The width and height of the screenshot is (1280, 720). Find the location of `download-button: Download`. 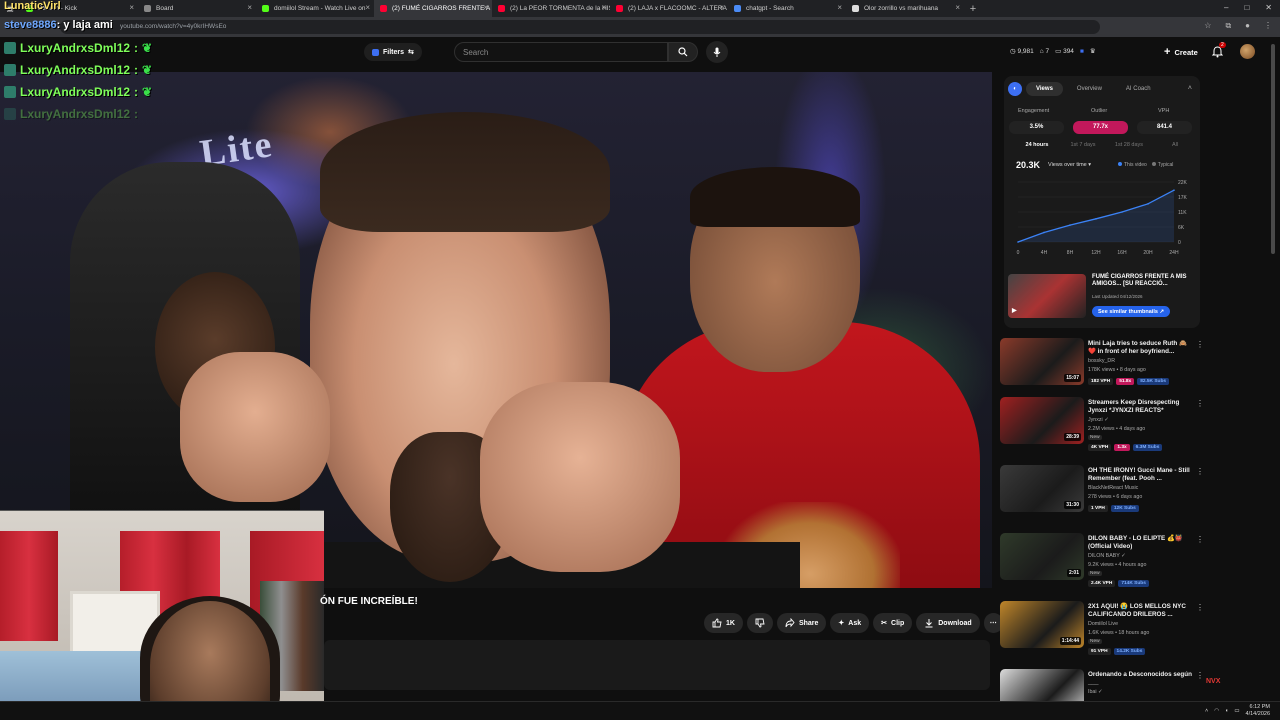

download-button: Download is located at coordinates (948, 623).